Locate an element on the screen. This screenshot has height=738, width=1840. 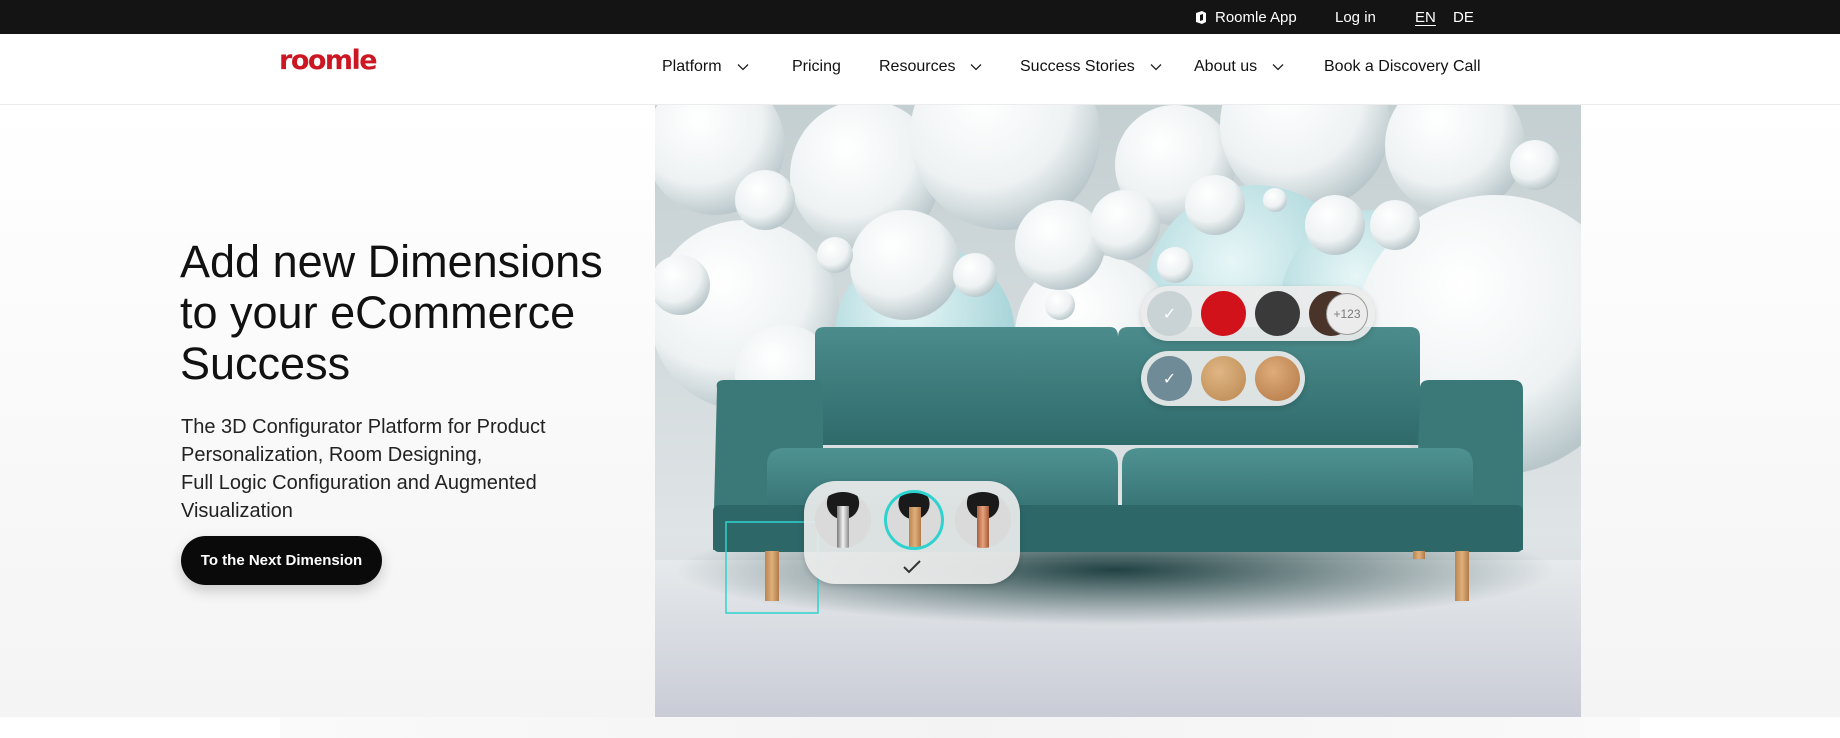
nav-item-success-stories: Success Stories is located at coordinates (1091, 67).